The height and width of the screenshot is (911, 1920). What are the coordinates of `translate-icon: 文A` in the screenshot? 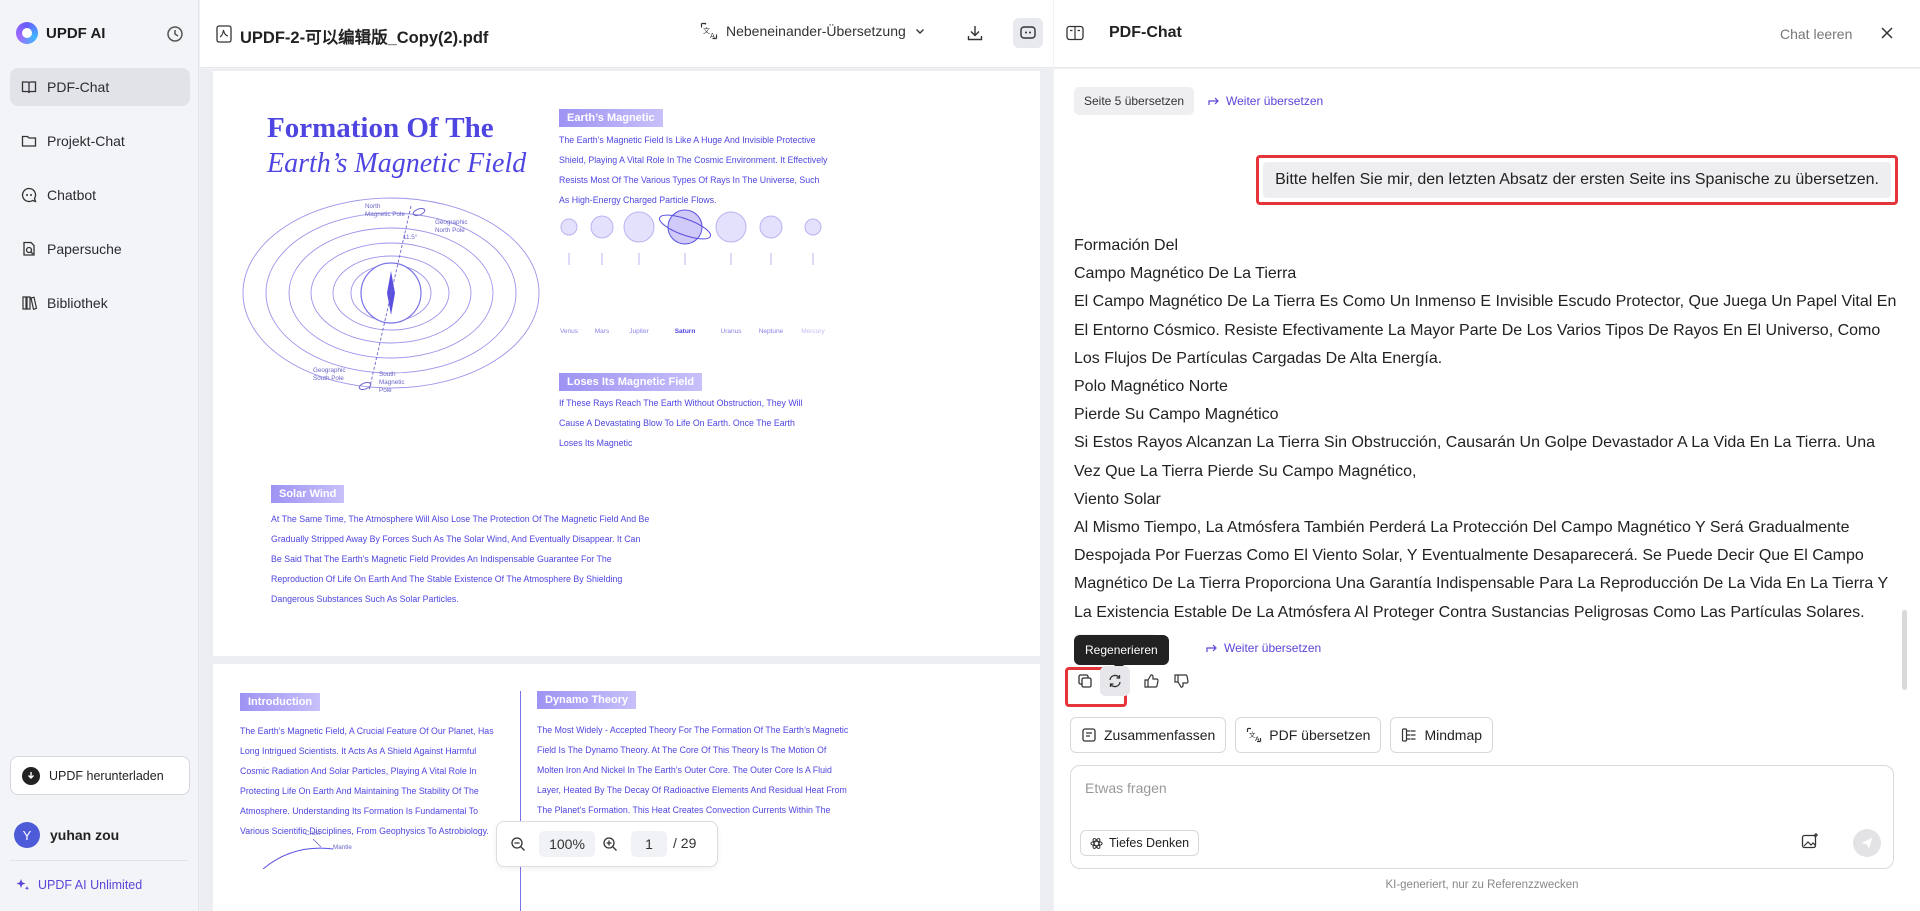 It's located at (709, 31).